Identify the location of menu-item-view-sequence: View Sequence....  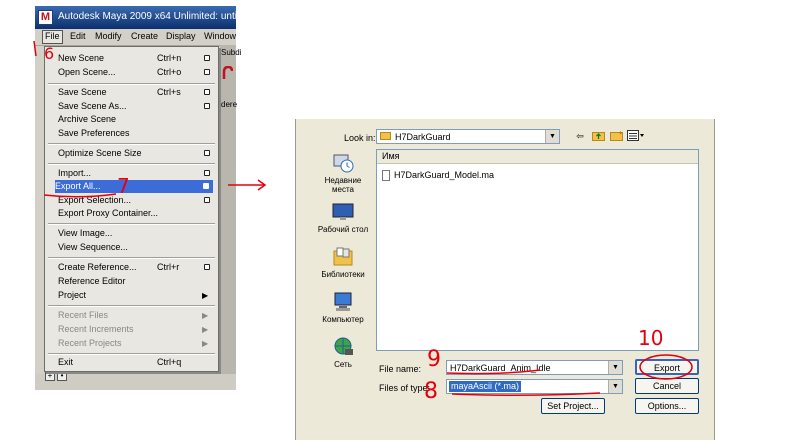
(136, 247).